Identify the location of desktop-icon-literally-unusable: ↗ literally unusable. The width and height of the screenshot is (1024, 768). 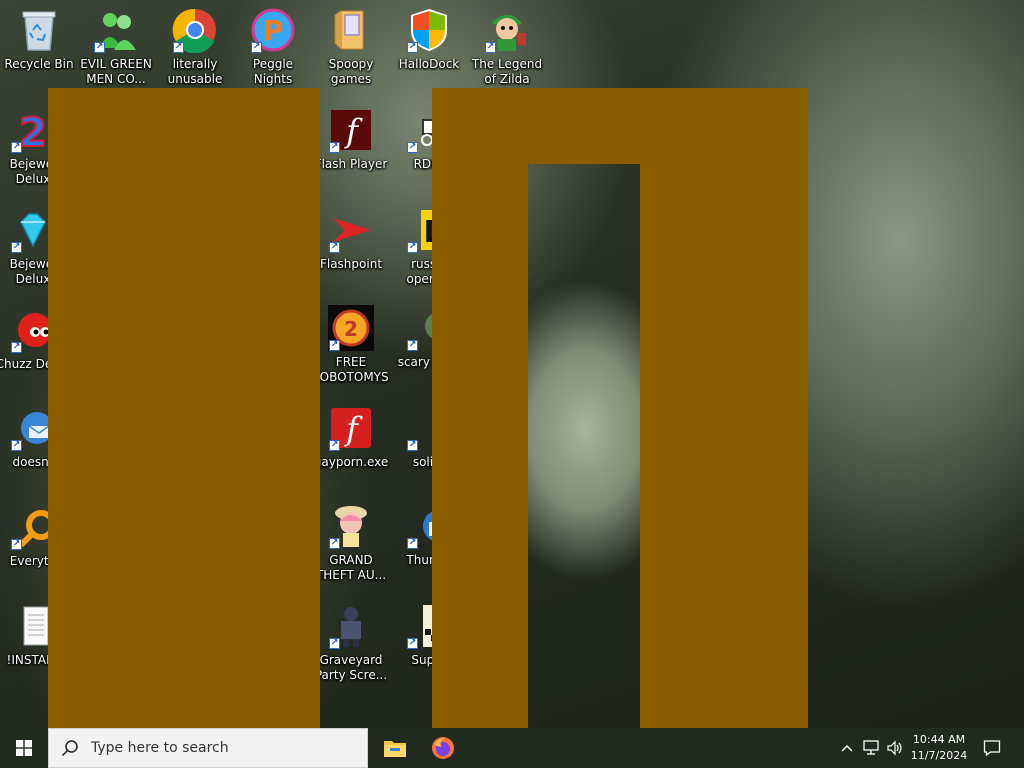
(195, 52).